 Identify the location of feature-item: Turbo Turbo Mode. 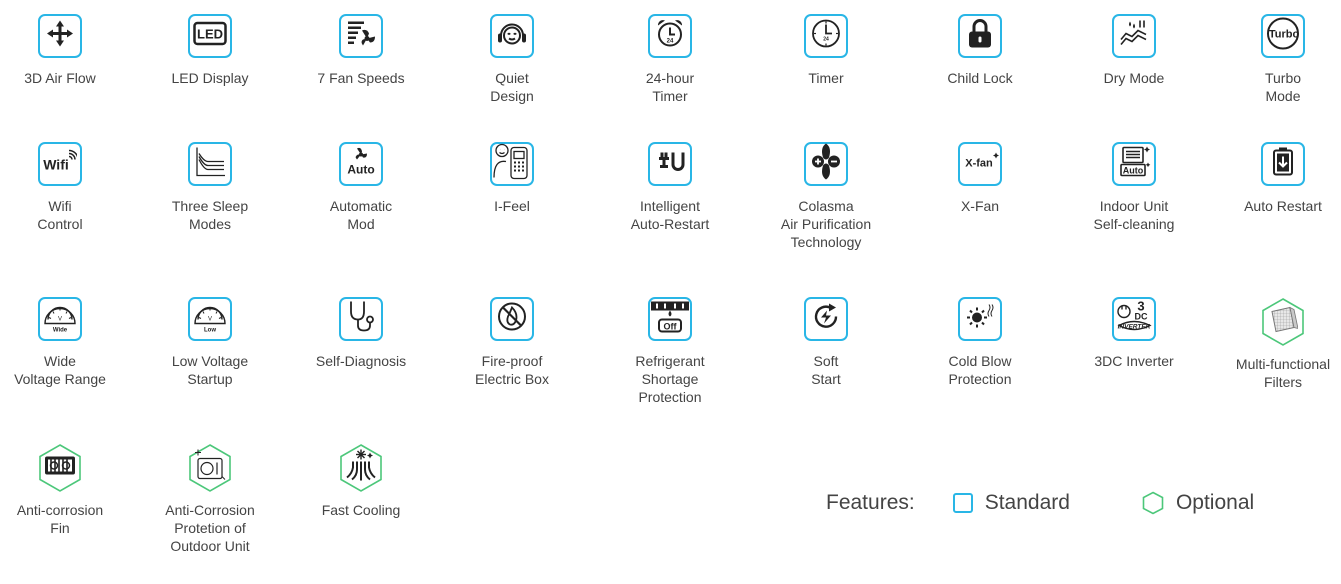
(1282, 59).